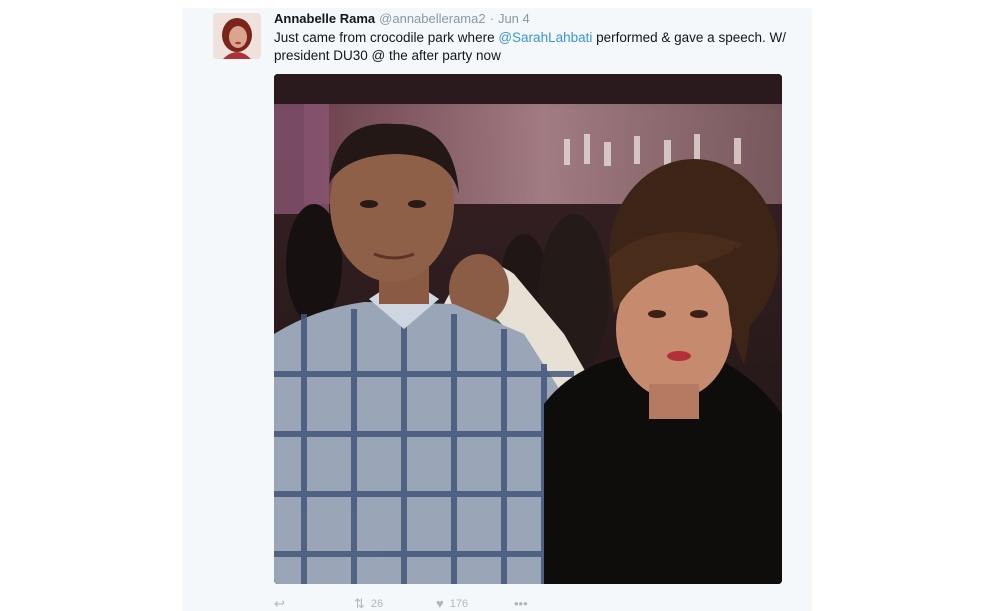  Describe the element at coordinates (440, 603) in the screenshot. I see `heart-icon: ♥` at that location.